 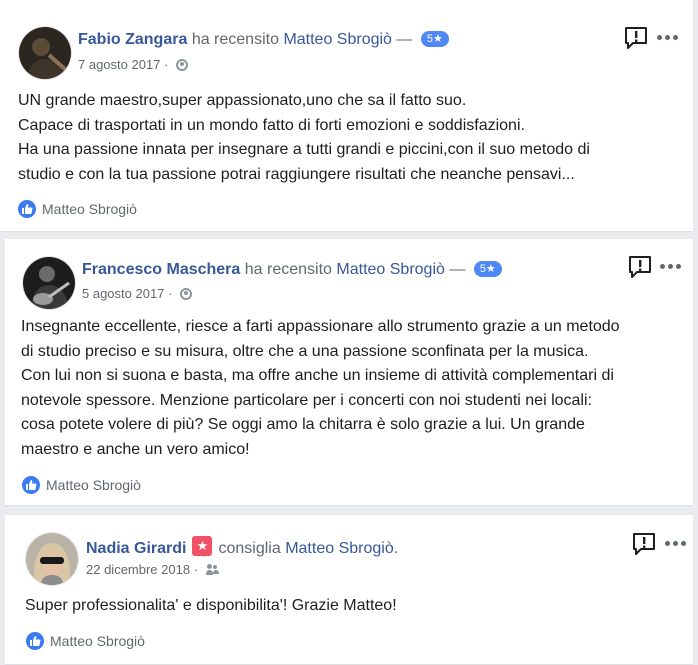 What do you see at coordinates (202, 546) in the screenshot?
I see `recommend-star-icon: ★` at bounding box center [202, 546].